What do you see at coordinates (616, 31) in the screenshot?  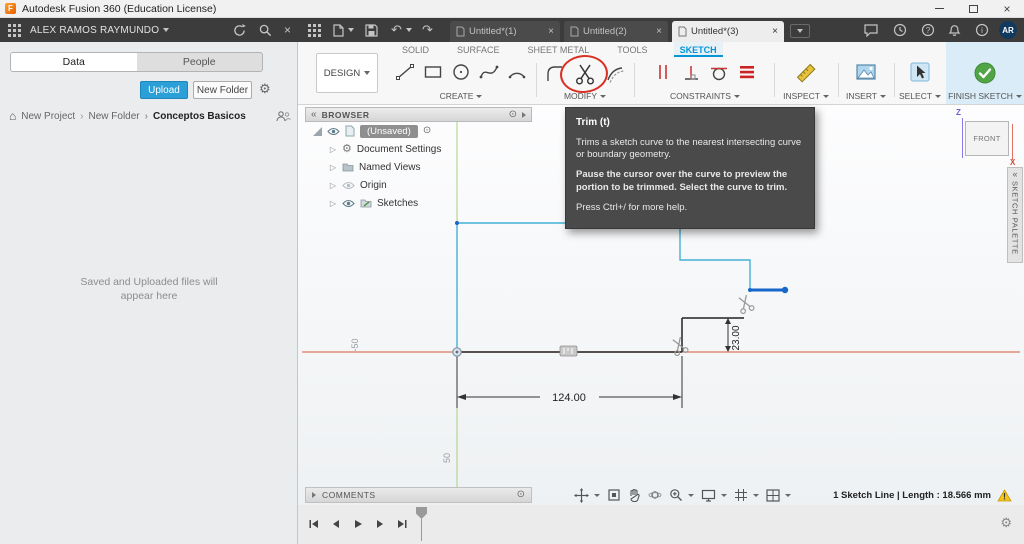 I see `document-tab-2: Untitled(2) ×` at bounding box center [616, 31].